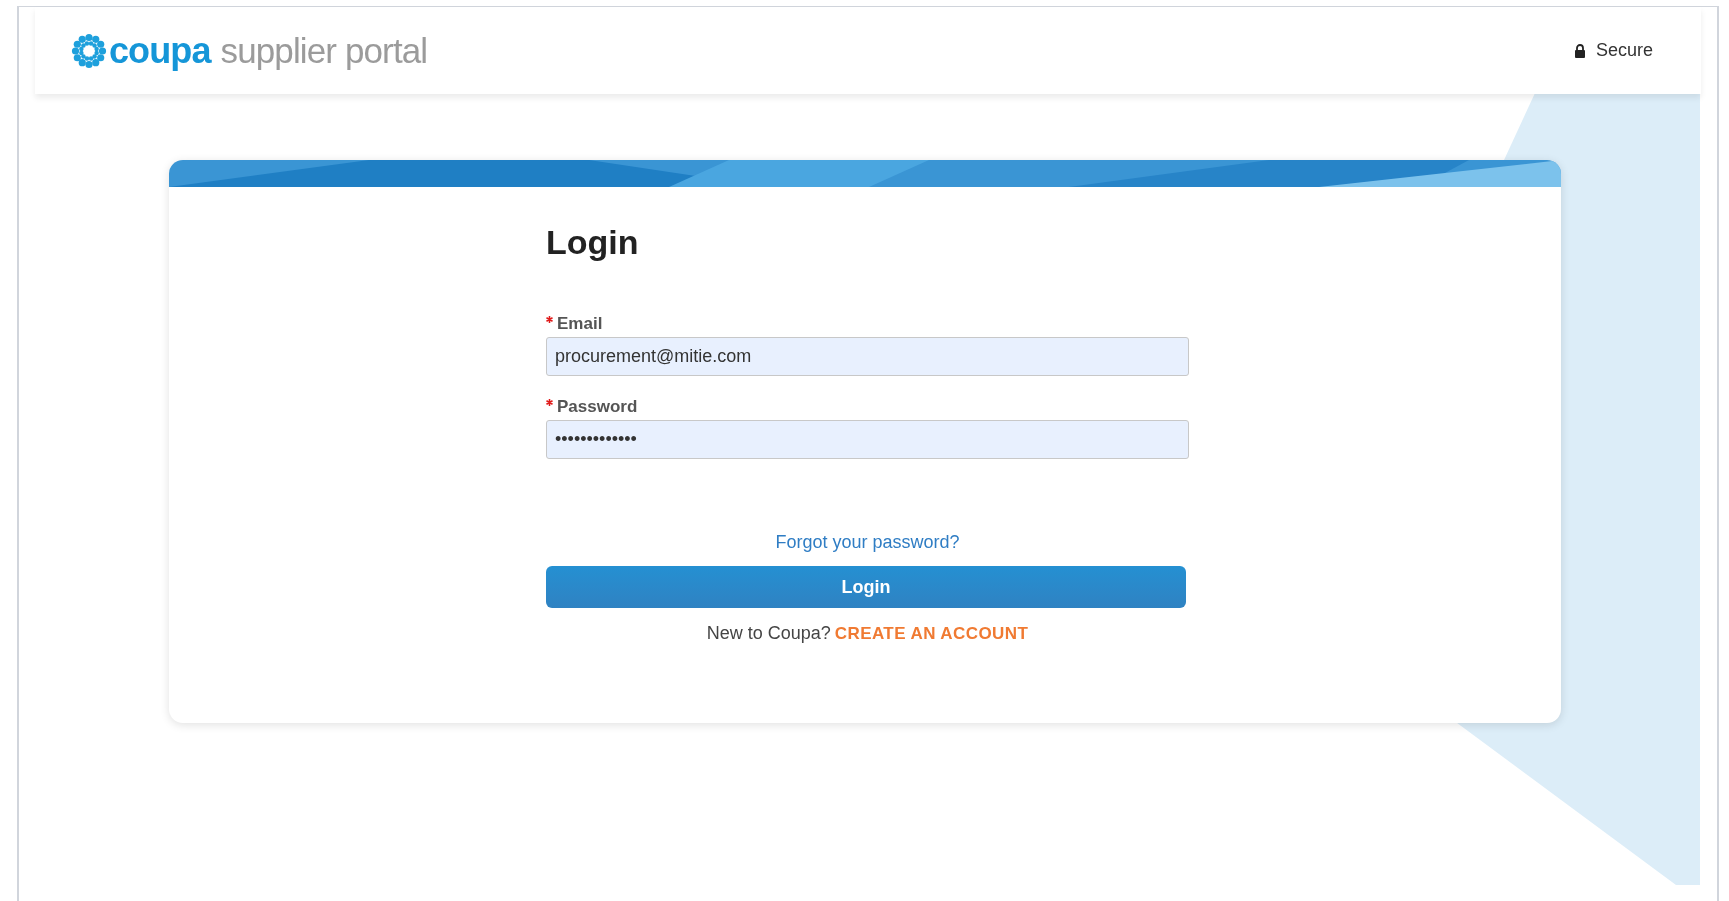 This screenshot has width=1729, height=901. I want to click on logo-product: supplier portal, so click(324, 50).